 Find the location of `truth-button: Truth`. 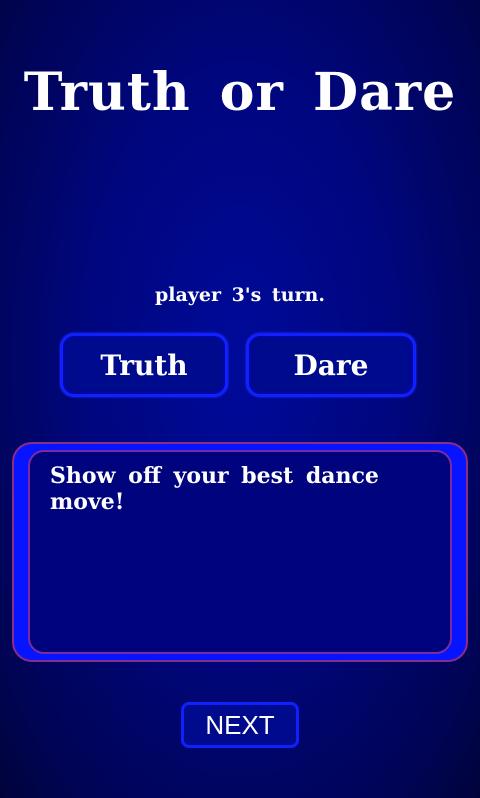

truth-button: Truth is located at coordinates (144, 365).